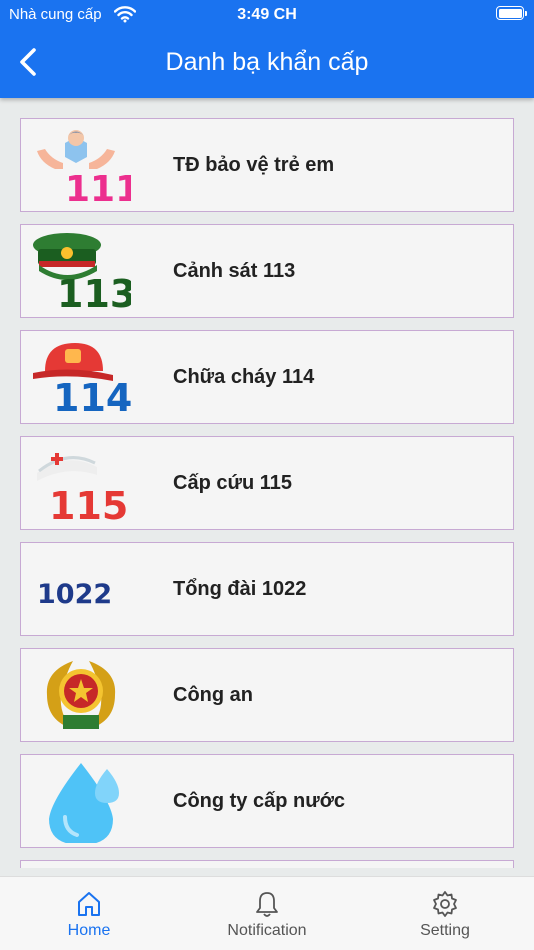 The width and height of the screenshot is (534, 950). I want to click on home-icon, so click(89, 904).